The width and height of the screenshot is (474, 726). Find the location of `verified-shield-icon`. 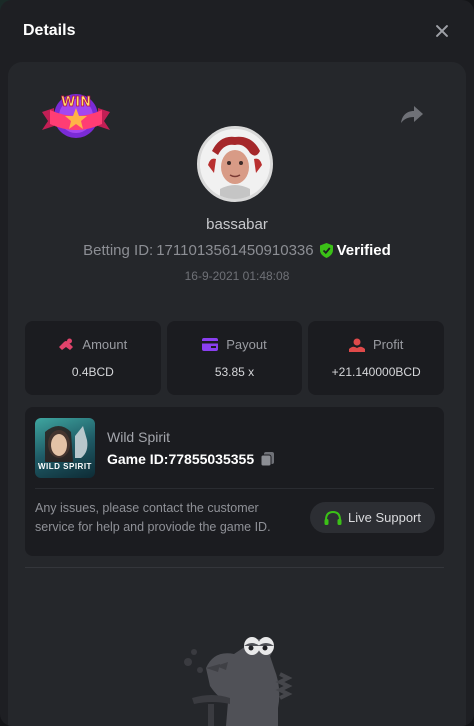

verified-shield-icon is located at coordinates (326, 250).